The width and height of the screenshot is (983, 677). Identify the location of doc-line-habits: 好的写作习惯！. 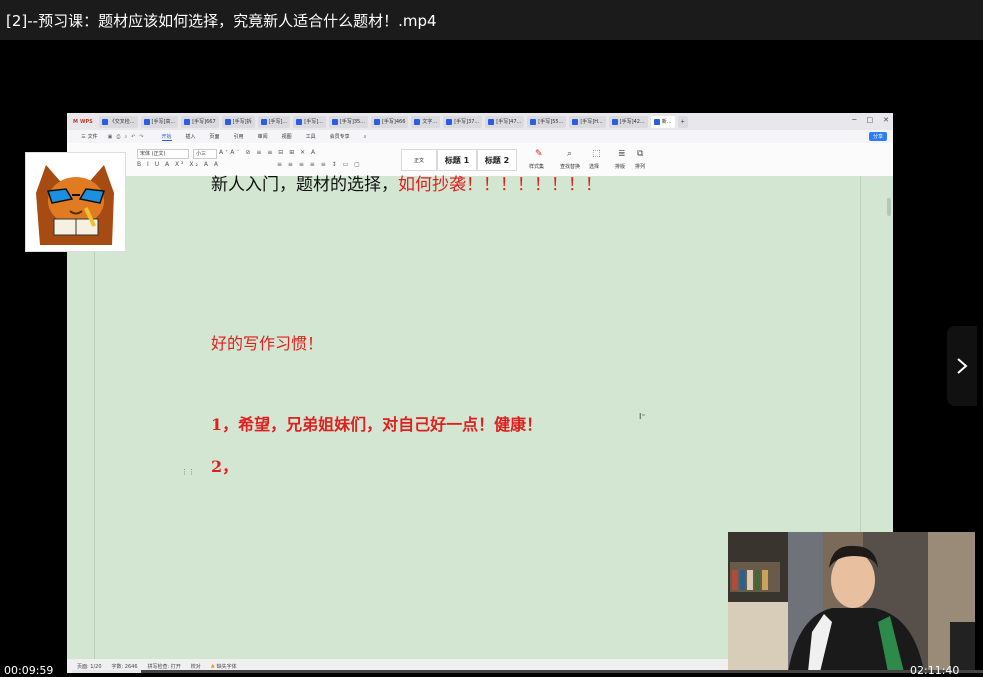
(267, 342).